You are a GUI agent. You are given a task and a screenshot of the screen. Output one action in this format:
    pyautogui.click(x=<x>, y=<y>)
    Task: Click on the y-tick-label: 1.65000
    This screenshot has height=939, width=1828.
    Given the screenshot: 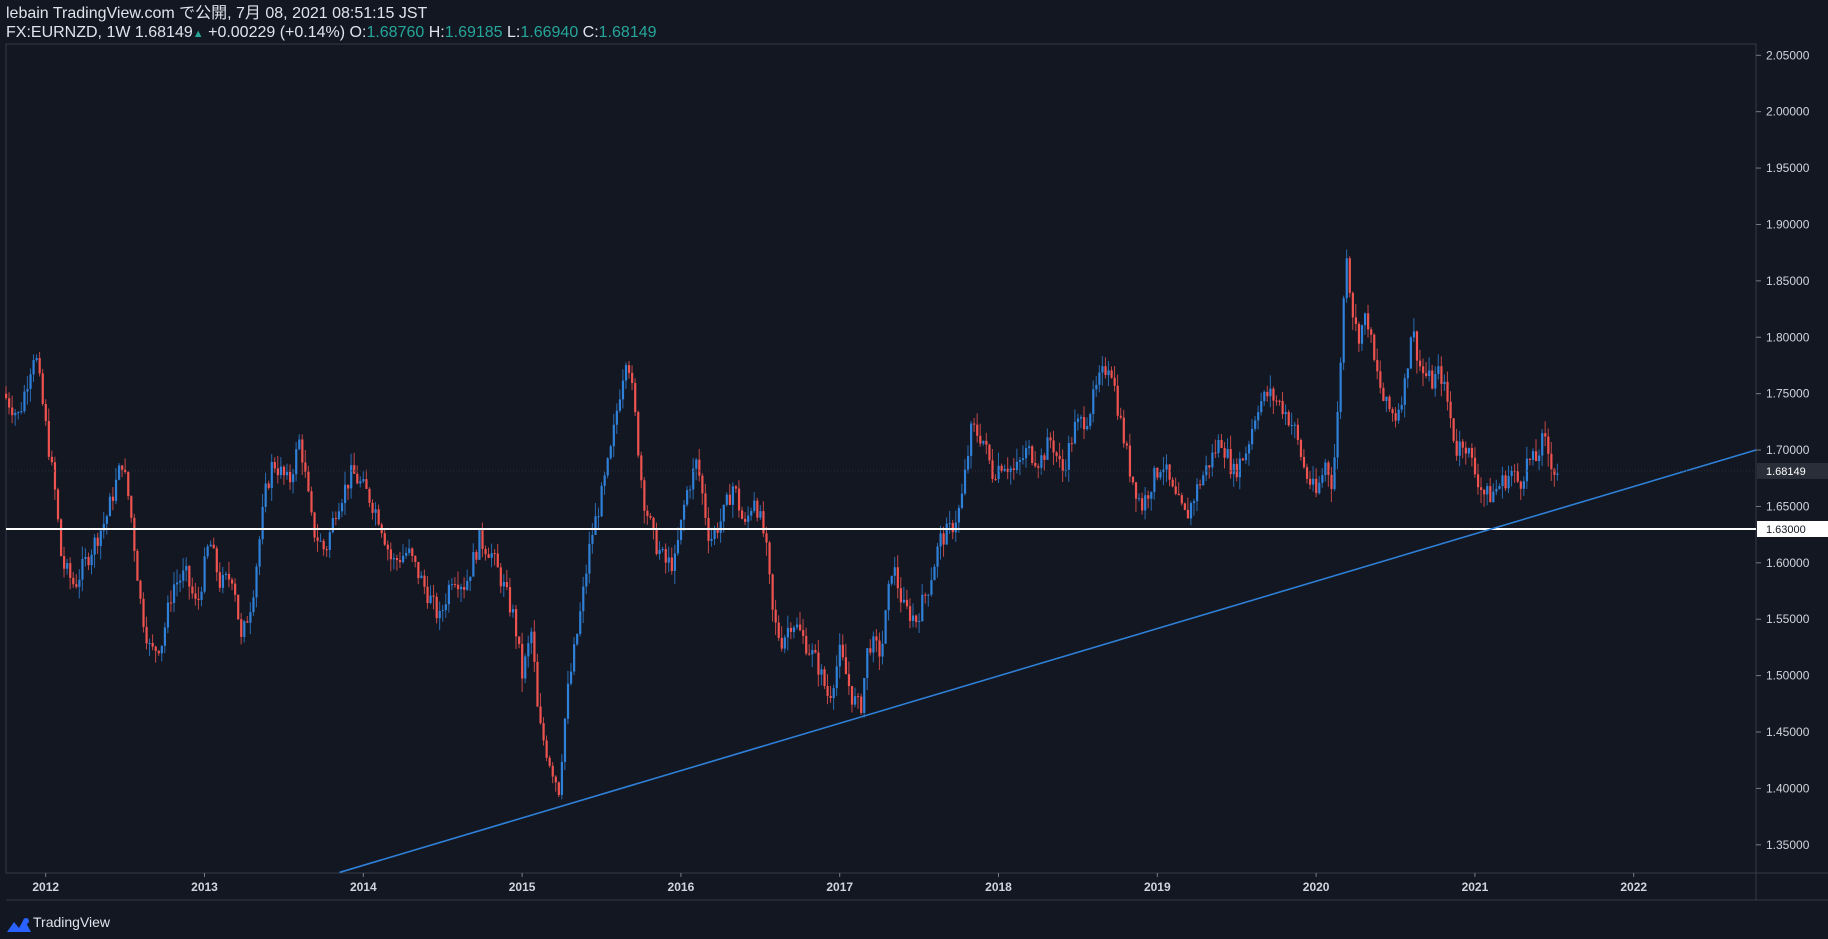 What is the action you would take?
    pyautogui.click(x=1788, y=506)
    